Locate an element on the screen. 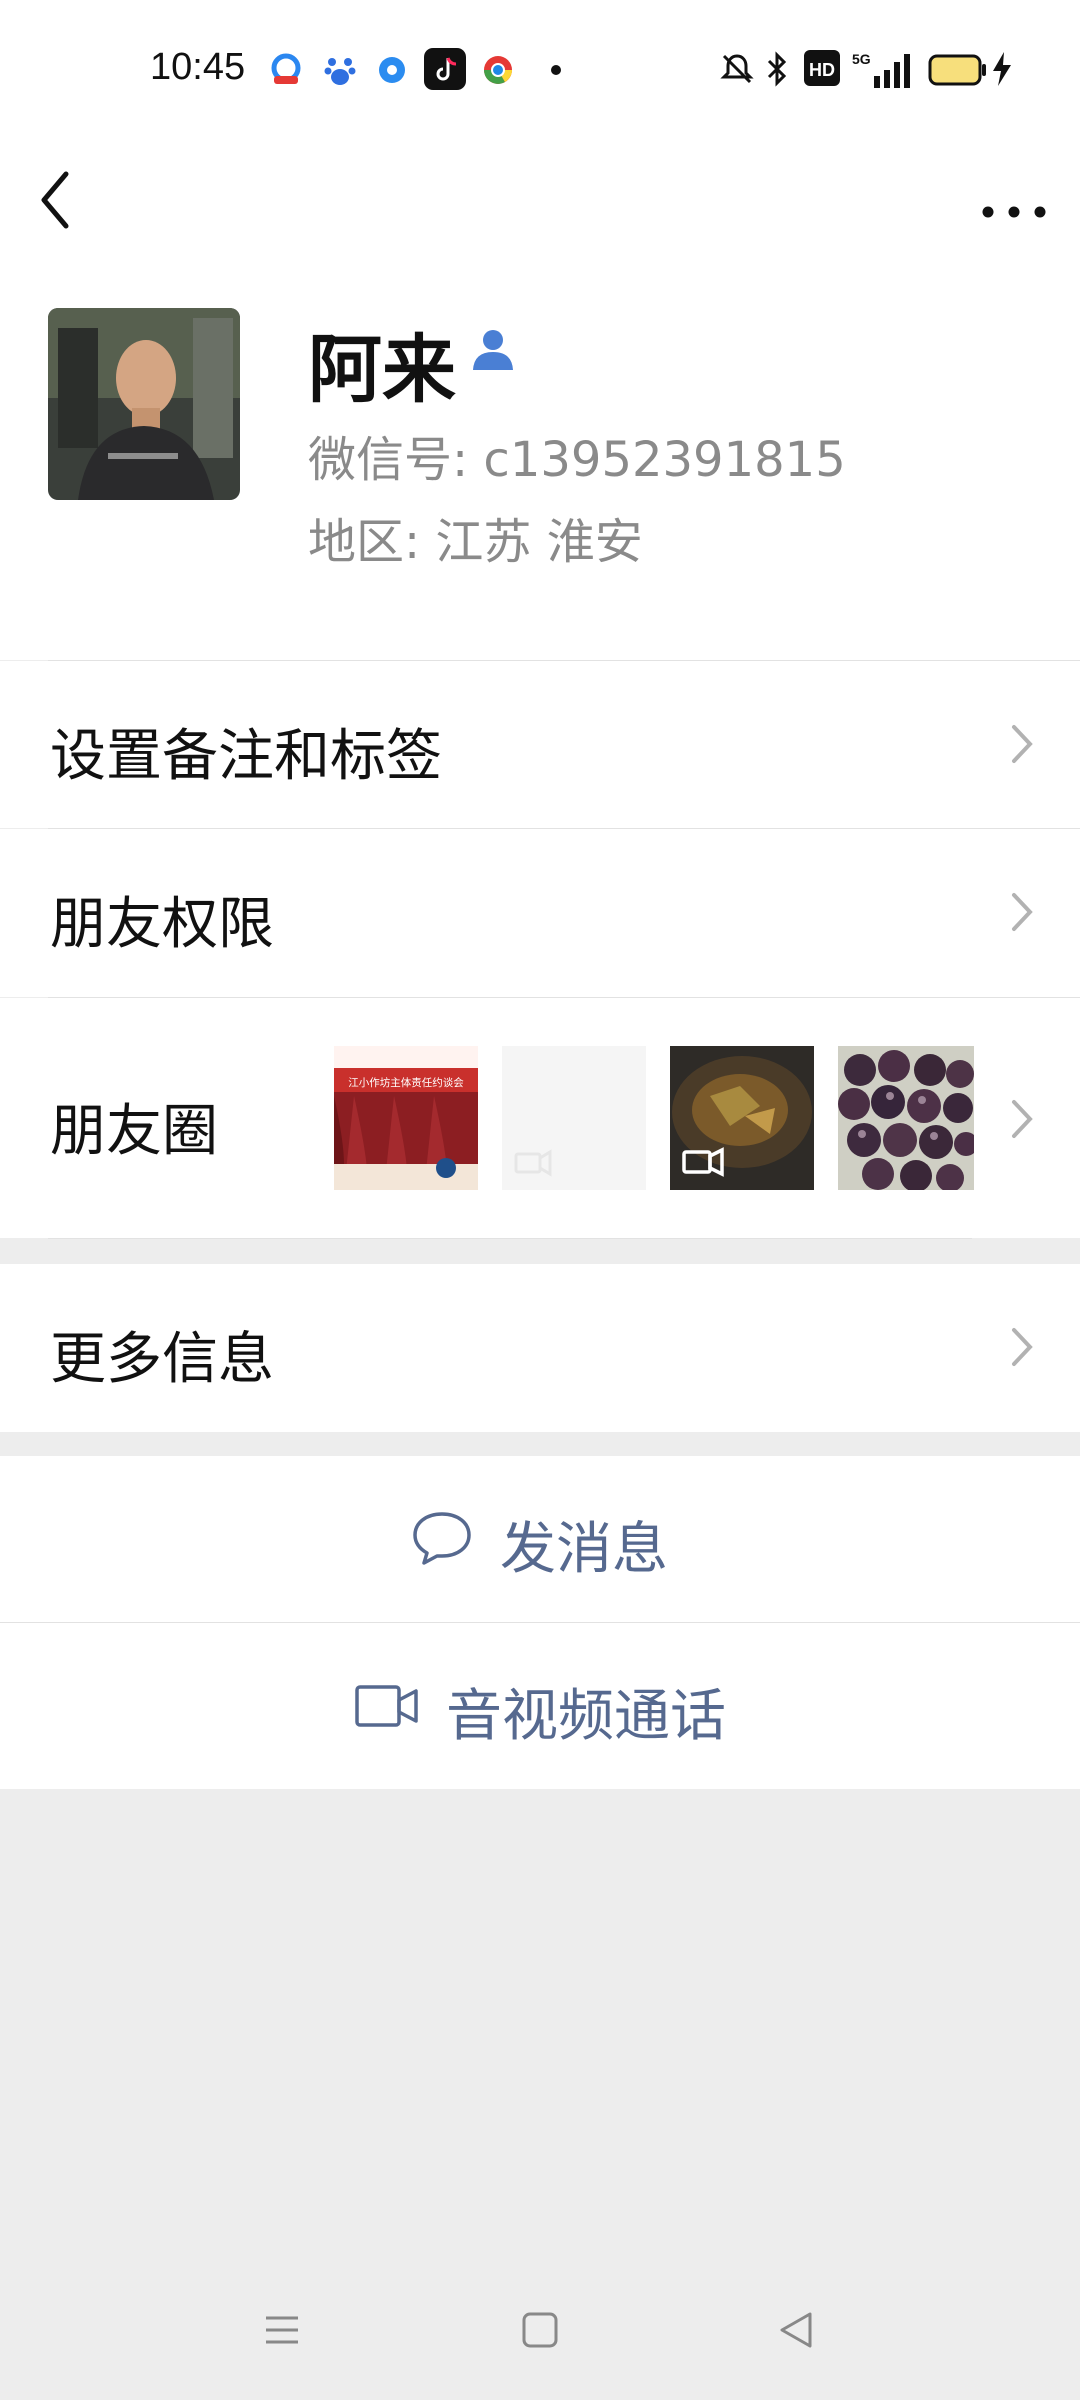  menu-nav-icon is located at coordinates (282, 2330).